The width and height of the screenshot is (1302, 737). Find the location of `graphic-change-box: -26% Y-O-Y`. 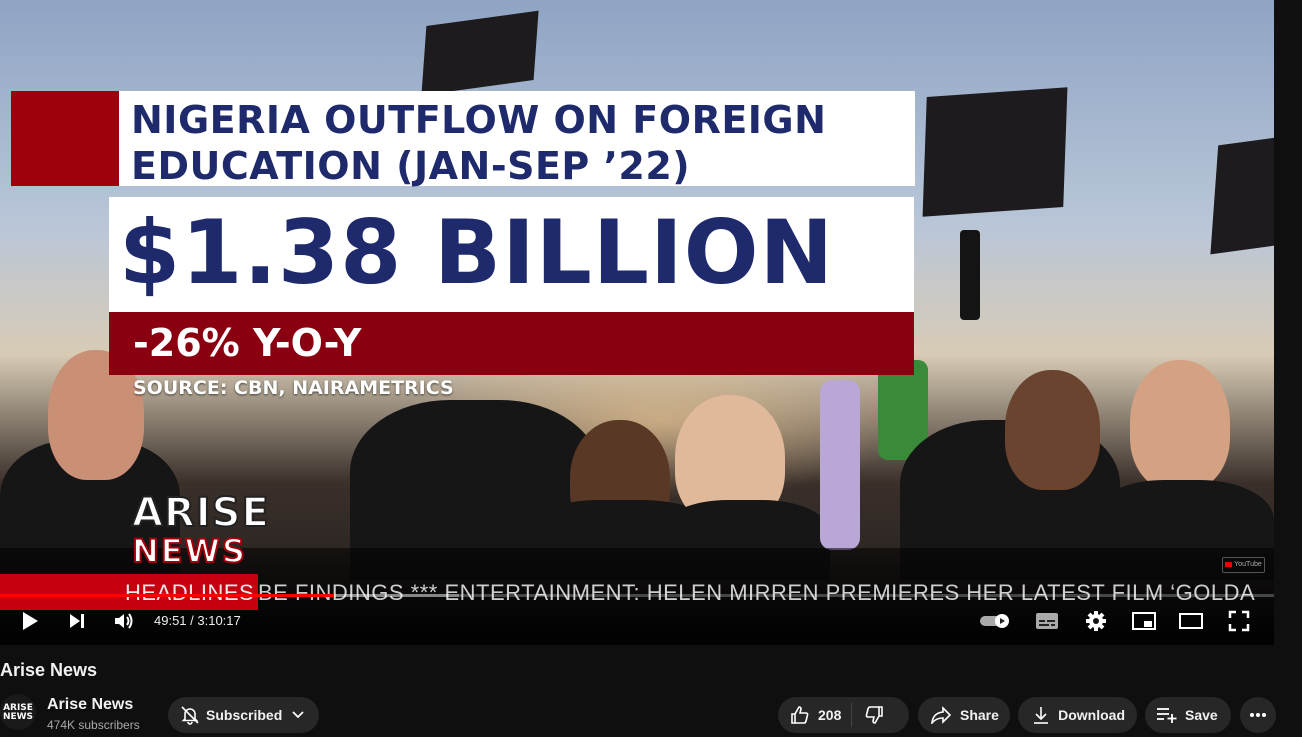

graphic-change-box: -26% Y-O-Y is located at coordinates (511, 343).